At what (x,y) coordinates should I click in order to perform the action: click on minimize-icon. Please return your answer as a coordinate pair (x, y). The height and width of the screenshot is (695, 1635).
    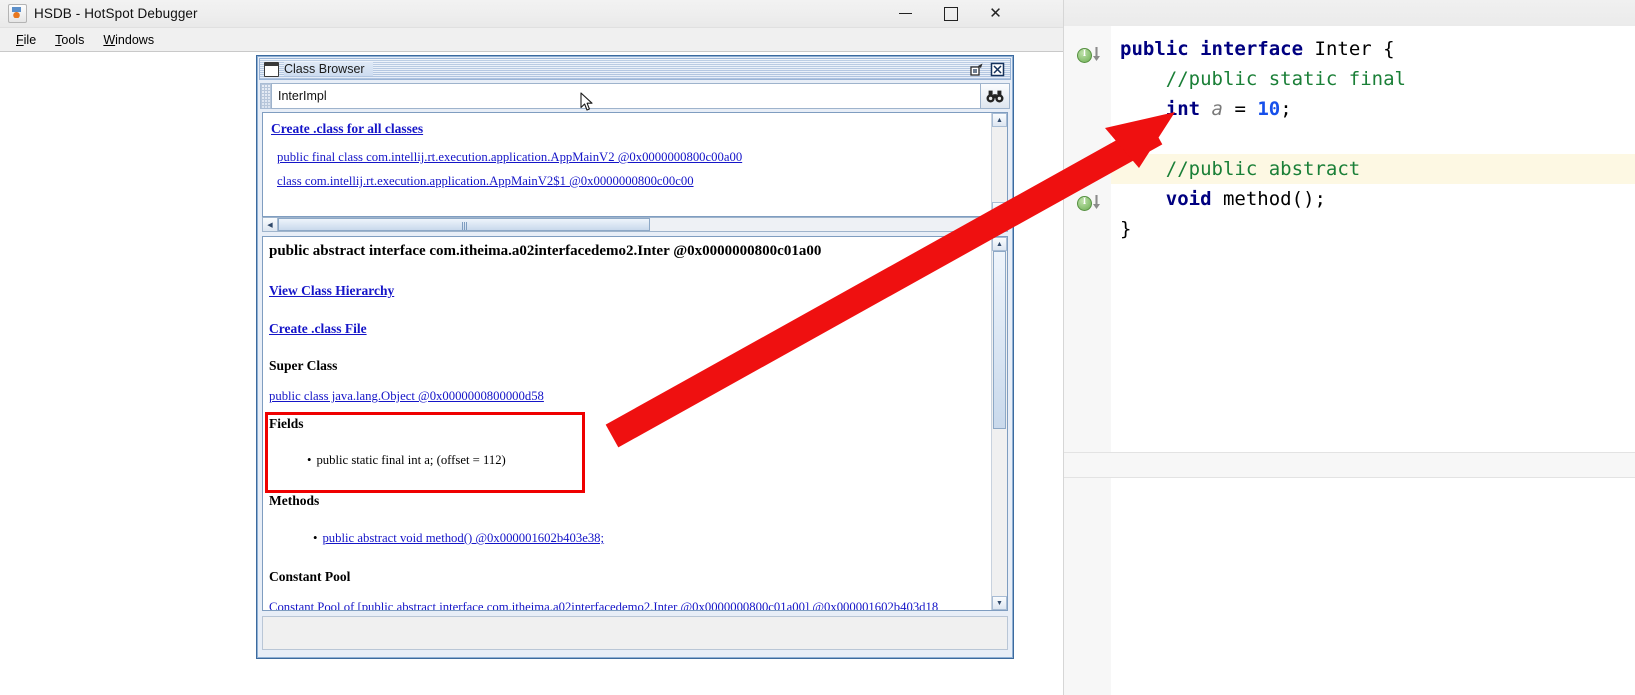
    Looking at the image, I should click on (905, 13).